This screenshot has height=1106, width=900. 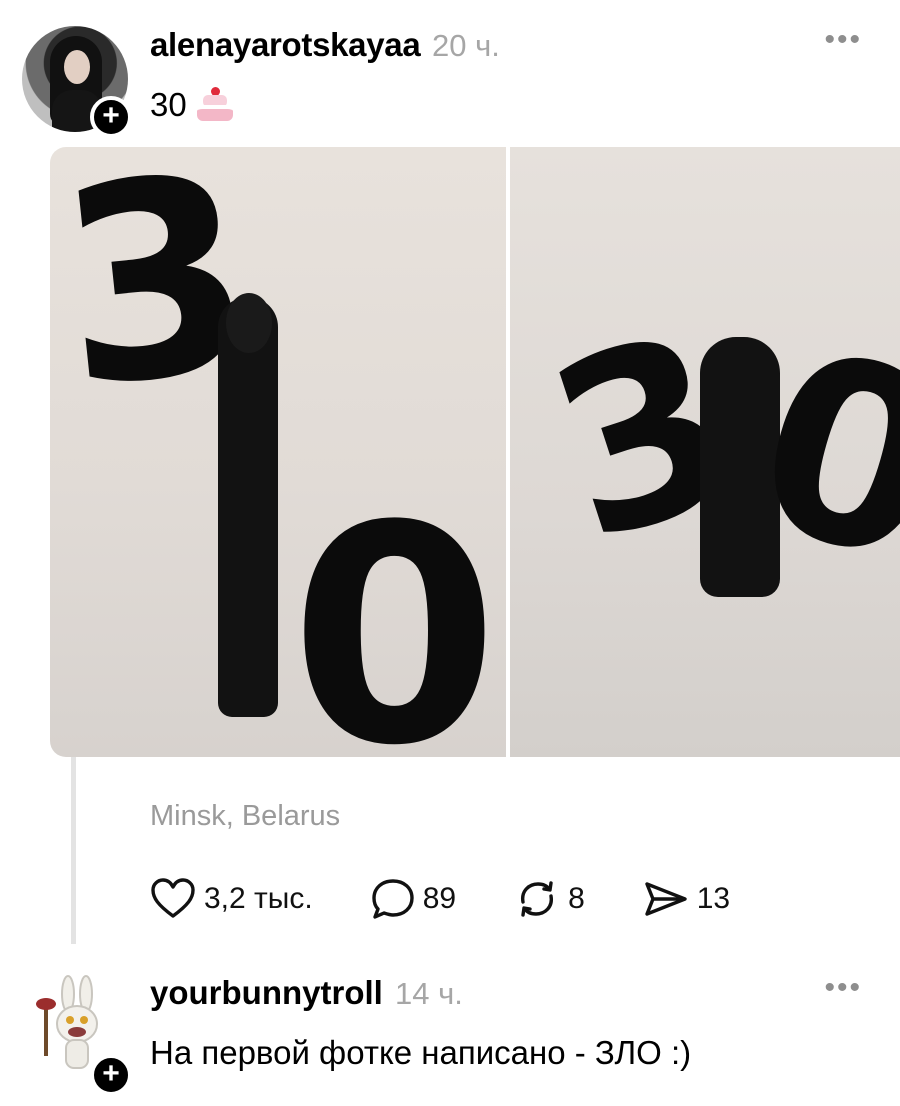 I want to click on reply-text: На первой фотке написано - ЗЛО :), so click(x=421, y=1052).